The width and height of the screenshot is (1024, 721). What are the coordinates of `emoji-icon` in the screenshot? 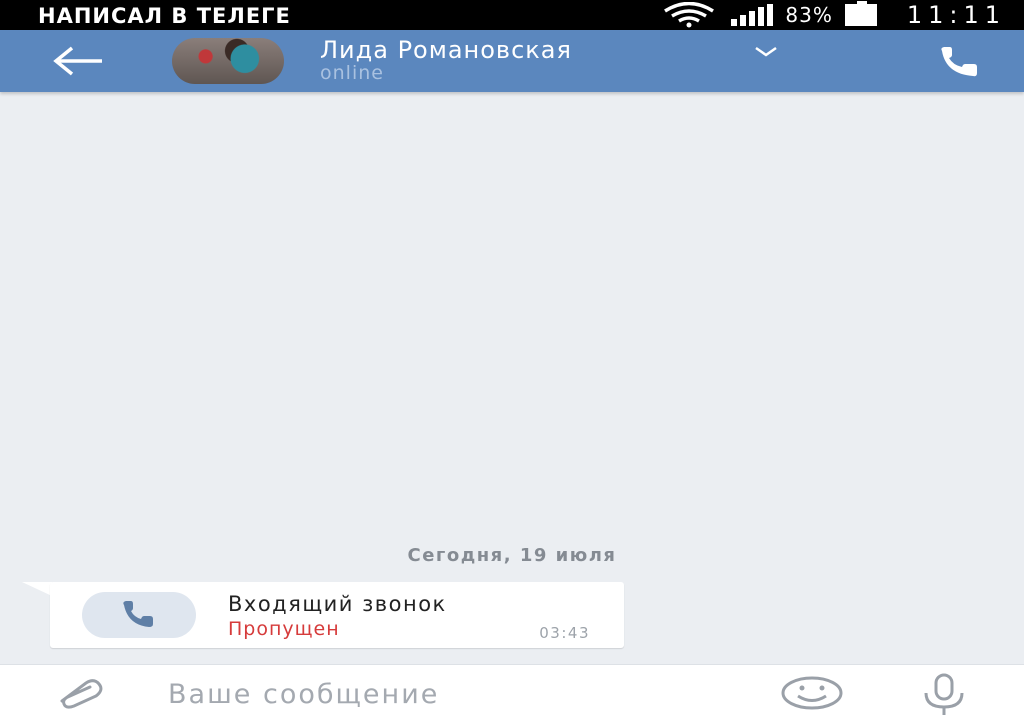 It's located at (812, 693).